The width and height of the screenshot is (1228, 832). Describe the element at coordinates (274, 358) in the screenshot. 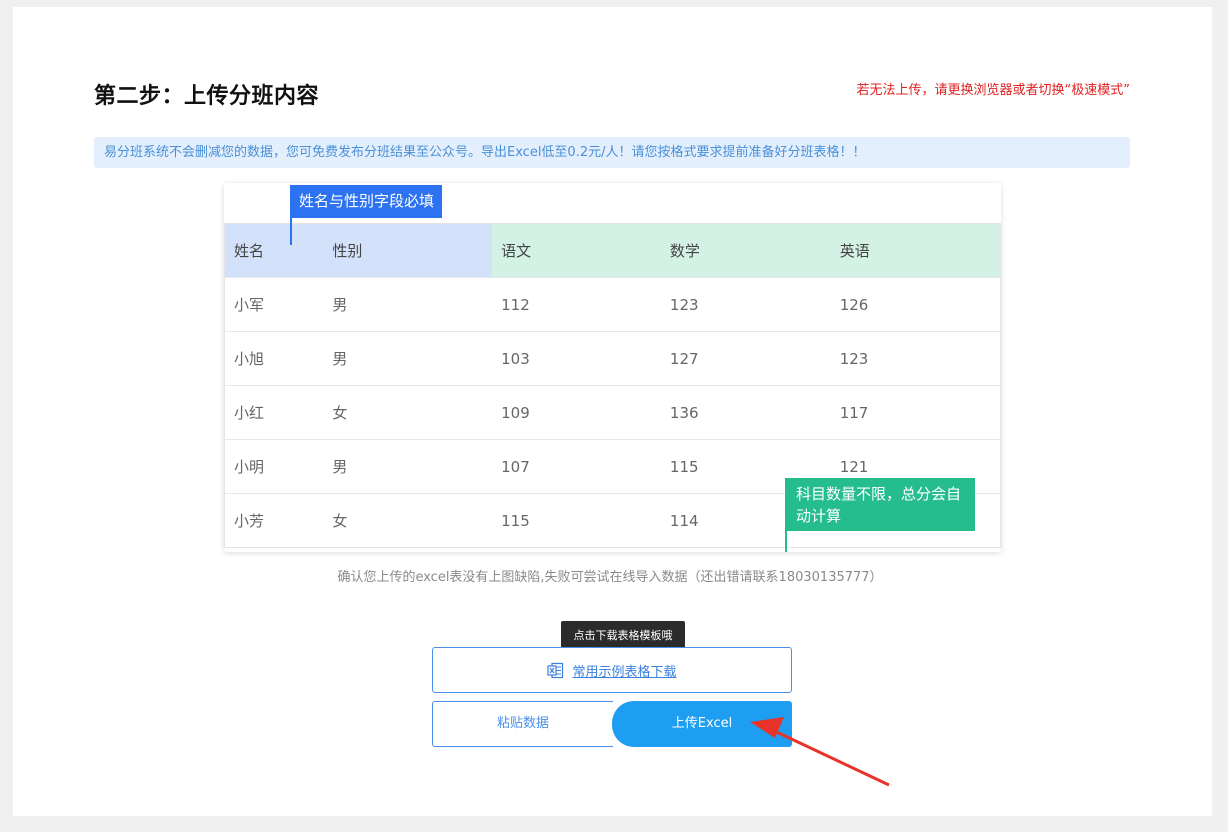

I see `cell-name: 小旭` at that location.